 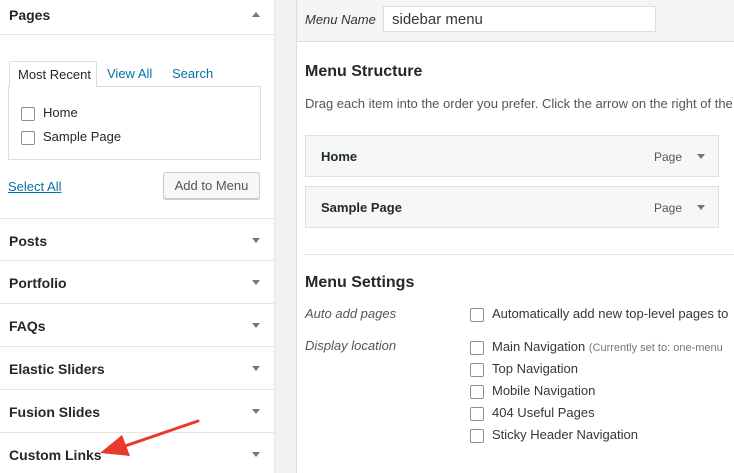 I want to click on location-sticky-header-navigation: Sticky Header Navigation, so click(x=554, y=435).